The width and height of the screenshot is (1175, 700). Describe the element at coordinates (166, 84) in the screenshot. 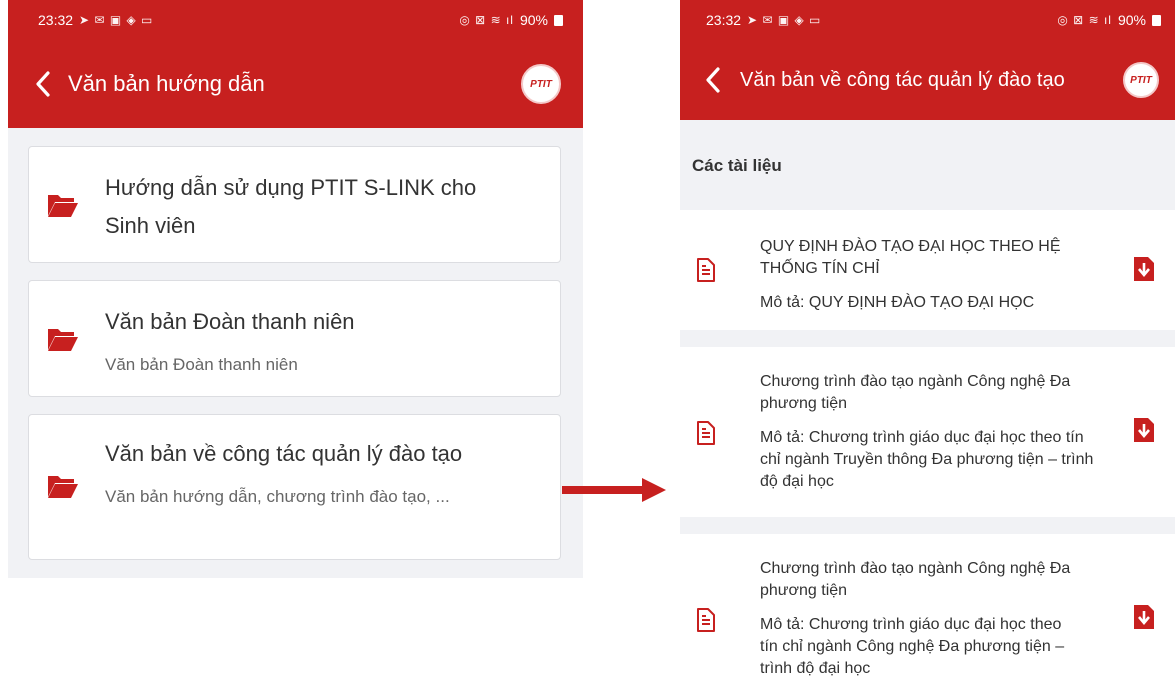

I see `page-title: Văn bản hướng dẫn` at that location.